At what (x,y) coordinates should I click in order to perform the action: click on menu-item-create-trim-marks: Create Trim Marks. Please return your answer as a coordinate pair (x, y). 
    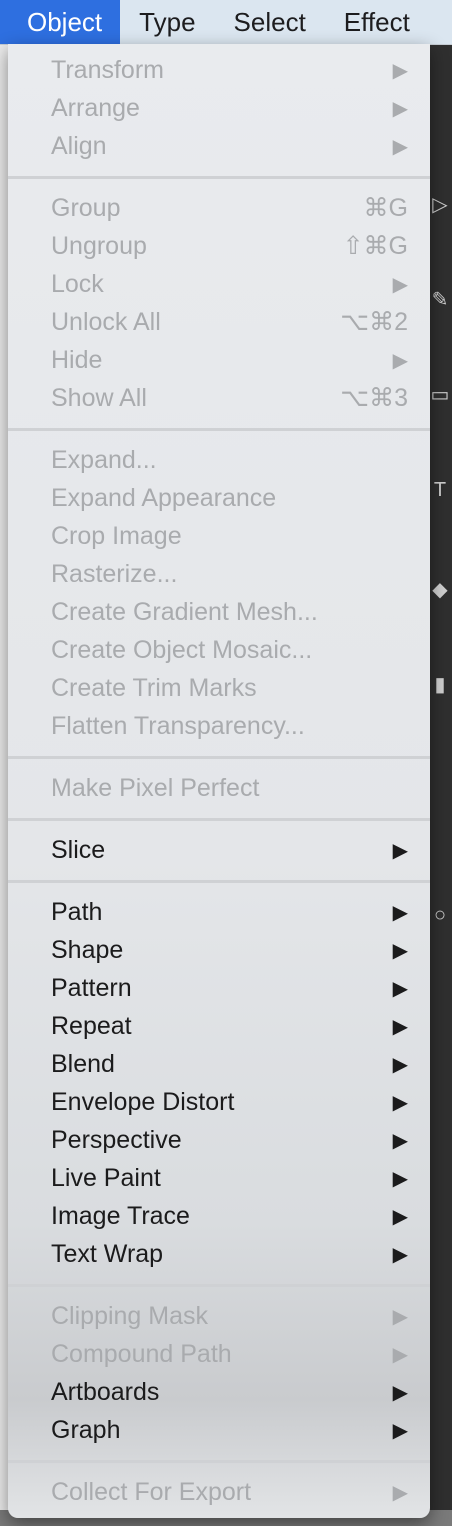
    Looking at the image, I should click on (219, 688).